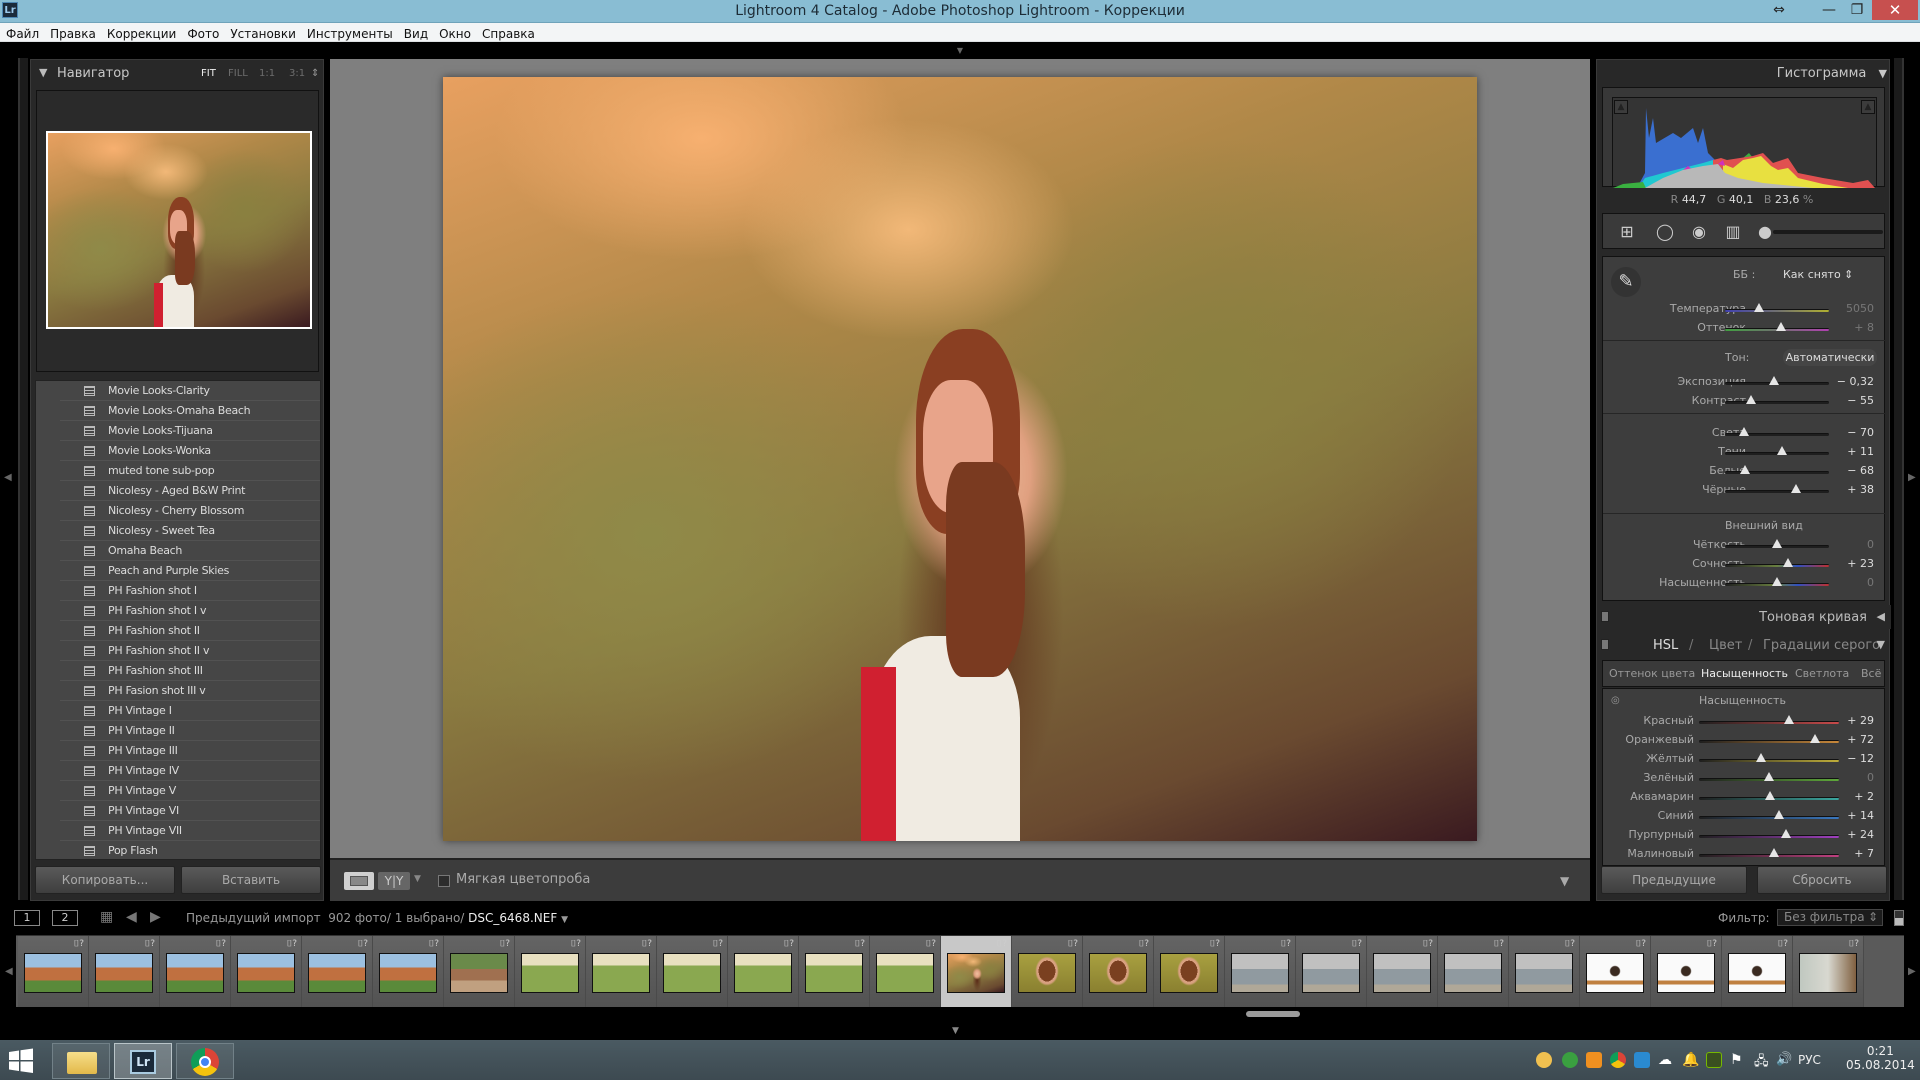 The height and width of the screenshot is (1080, 1920). Describe the element at coordinates (1627, 232) in the screenshot. I see `crop-overlay-icon: ⊞` at that location.